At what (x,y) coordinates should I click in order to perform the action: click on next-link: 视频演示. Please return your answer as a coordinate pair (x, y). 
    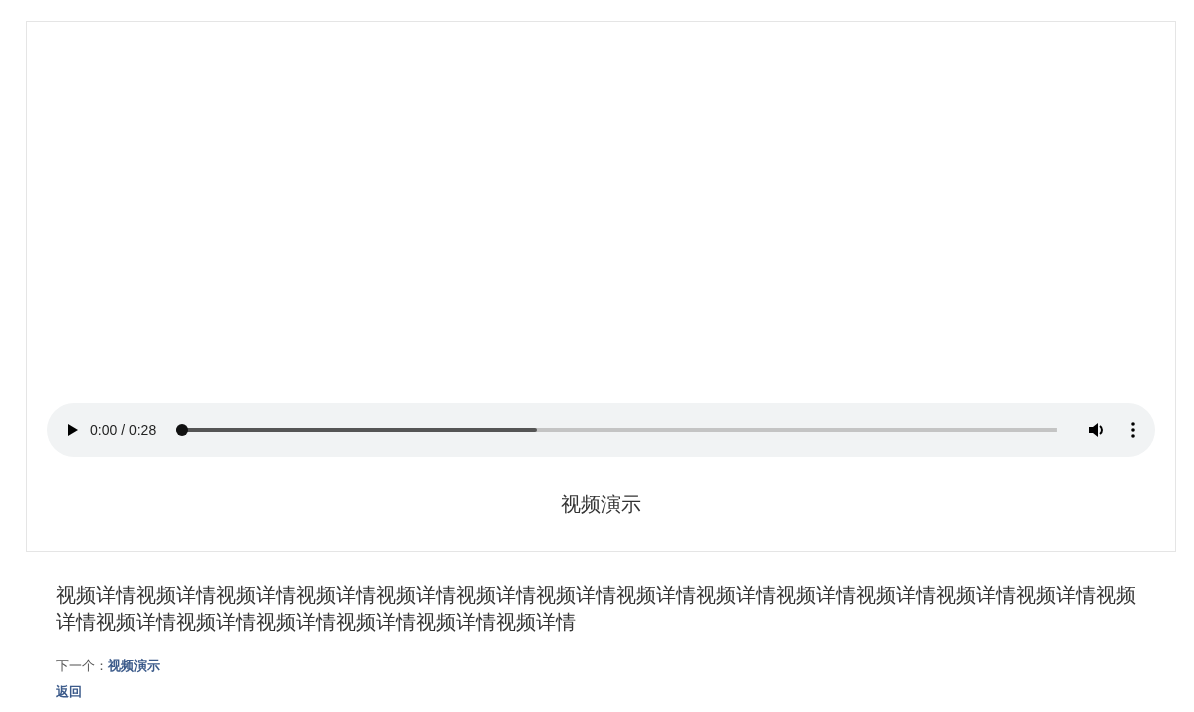
    Looking at the image, I should click on (134, 666).